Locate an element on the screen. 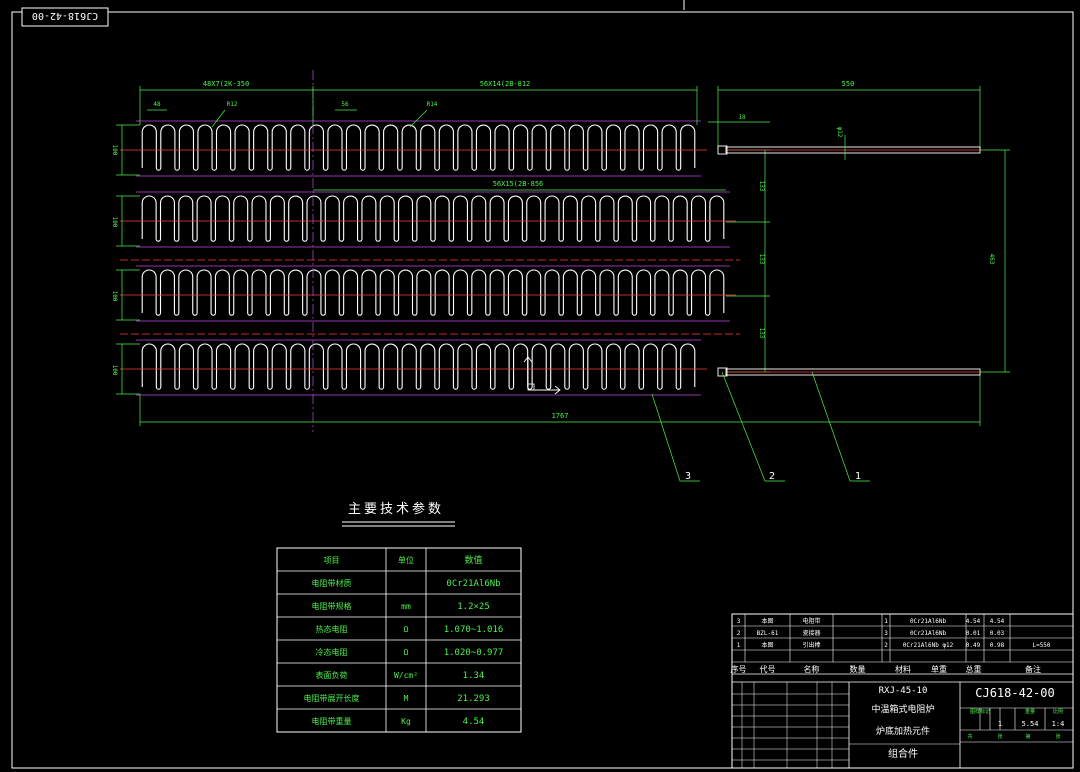 This screenshot has width=1080, height=772. spec-header-cell: 项目 is located at coordinates (332, 560).